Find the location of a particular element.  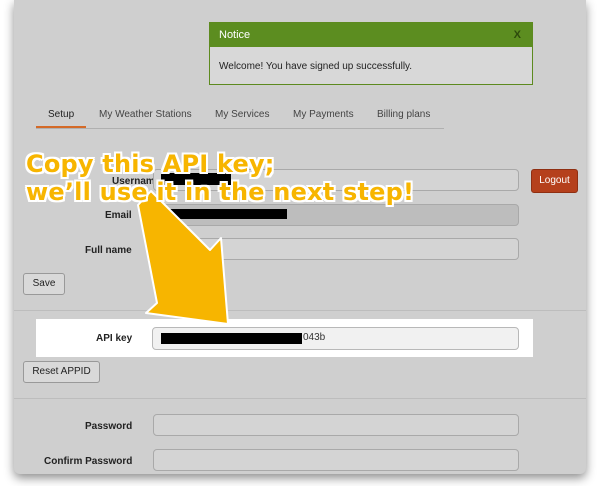

arrow-shape is located at coordinates (183, 257).